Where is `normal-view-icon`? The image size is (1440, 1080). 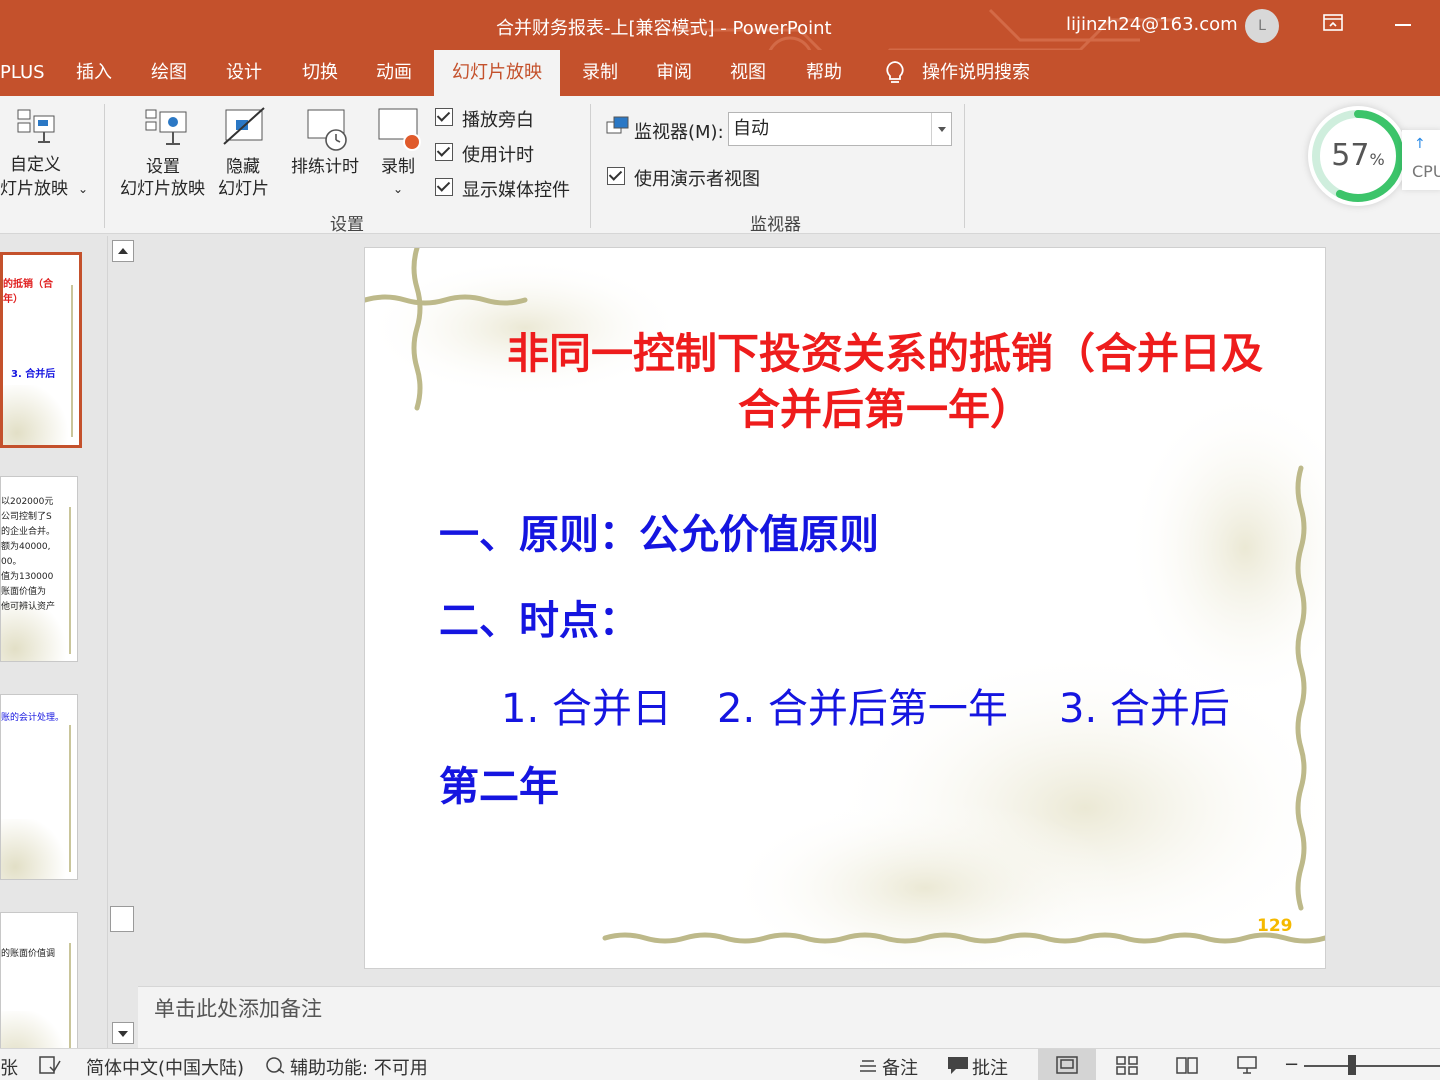 normal-view-icon is located at coordinates (1067, 1065).